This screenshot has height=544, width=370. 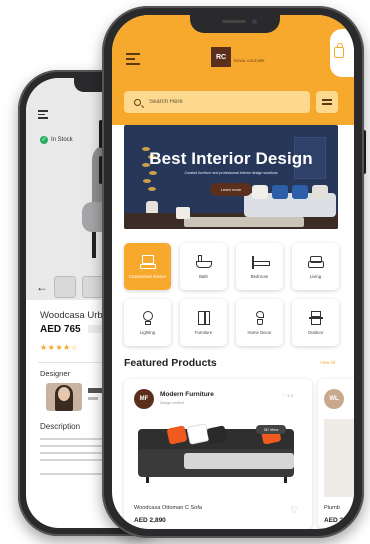 I want to click on cabinet-icon, so click(x=204, y=317).